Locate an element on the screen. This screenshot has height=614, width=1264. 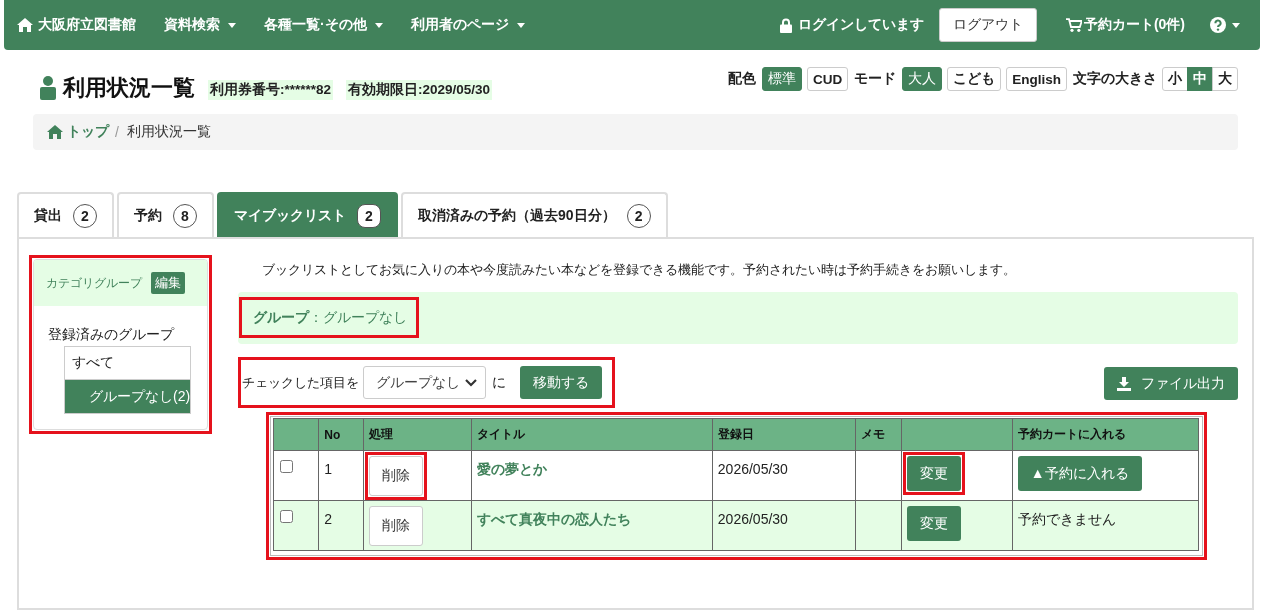
reserve-button: ▲予約に入れる is located at coordinates (1079, 473).